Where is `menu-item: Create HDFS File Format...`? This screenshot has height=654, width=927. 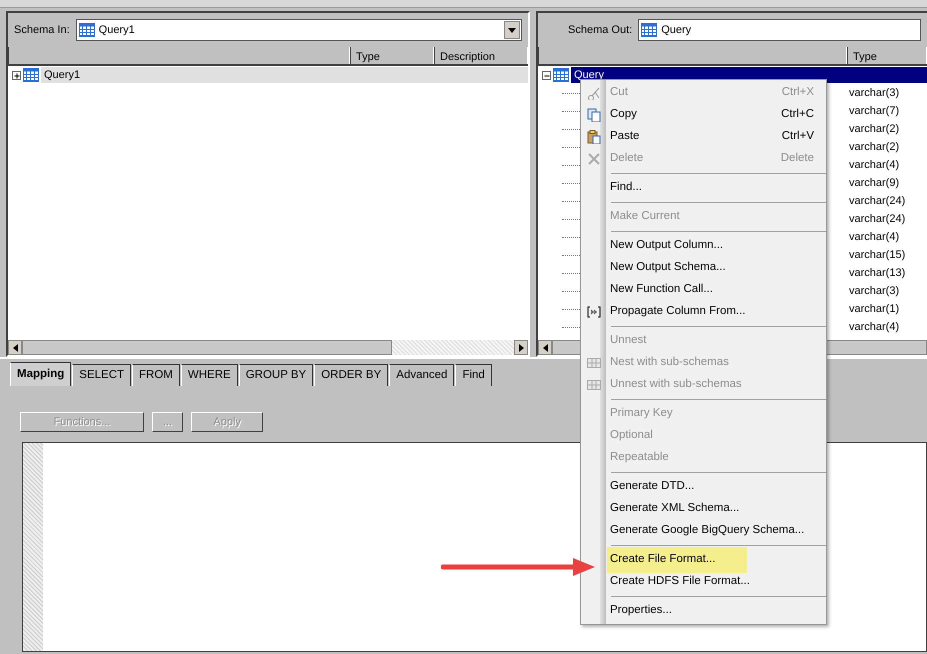
menu-item: Create HDFS File Format... is located at coordinates (680, 582).